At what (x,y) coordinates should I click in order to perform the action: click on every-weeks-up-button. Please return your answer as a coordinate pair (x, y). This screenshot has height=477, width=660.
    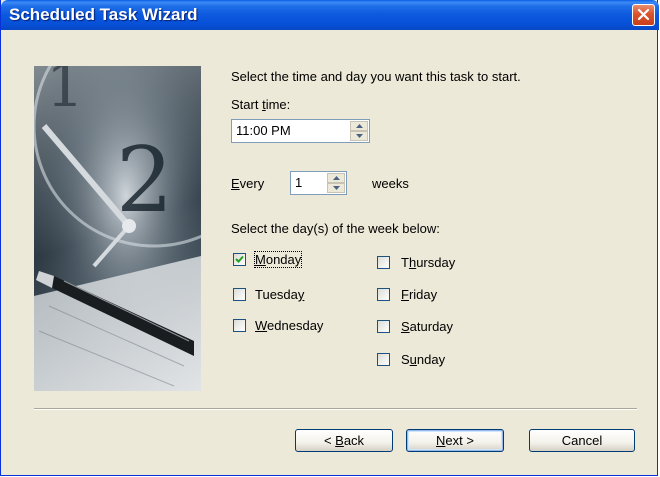
    Looking at the image, I should click on (336, 178).